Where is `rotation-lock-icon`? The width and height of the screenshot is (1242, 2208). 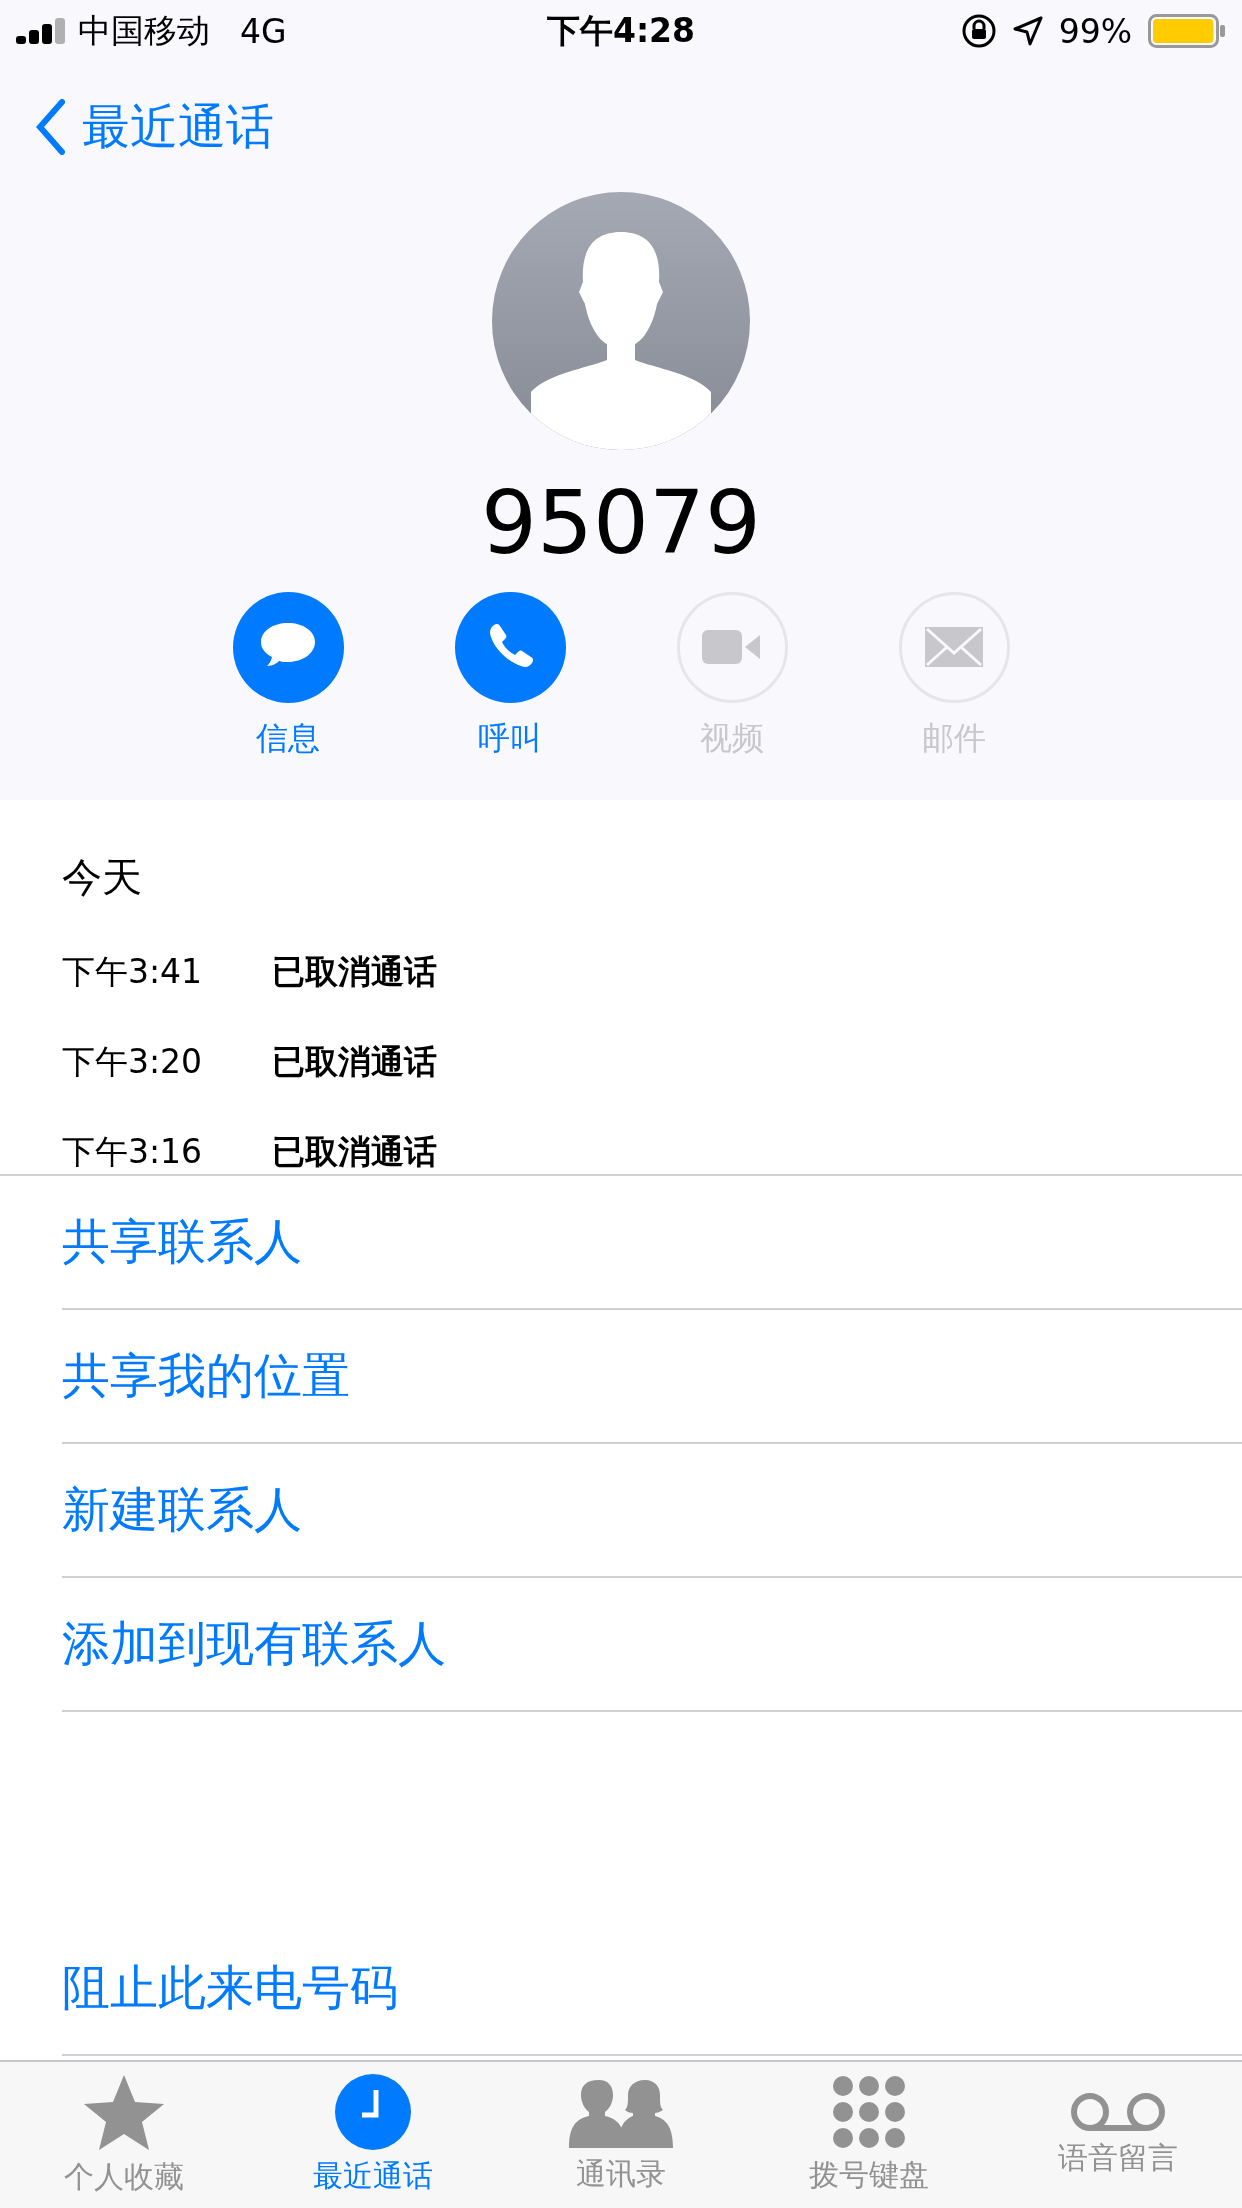 rotation-lock-icon is located at coordinates (978, 31).